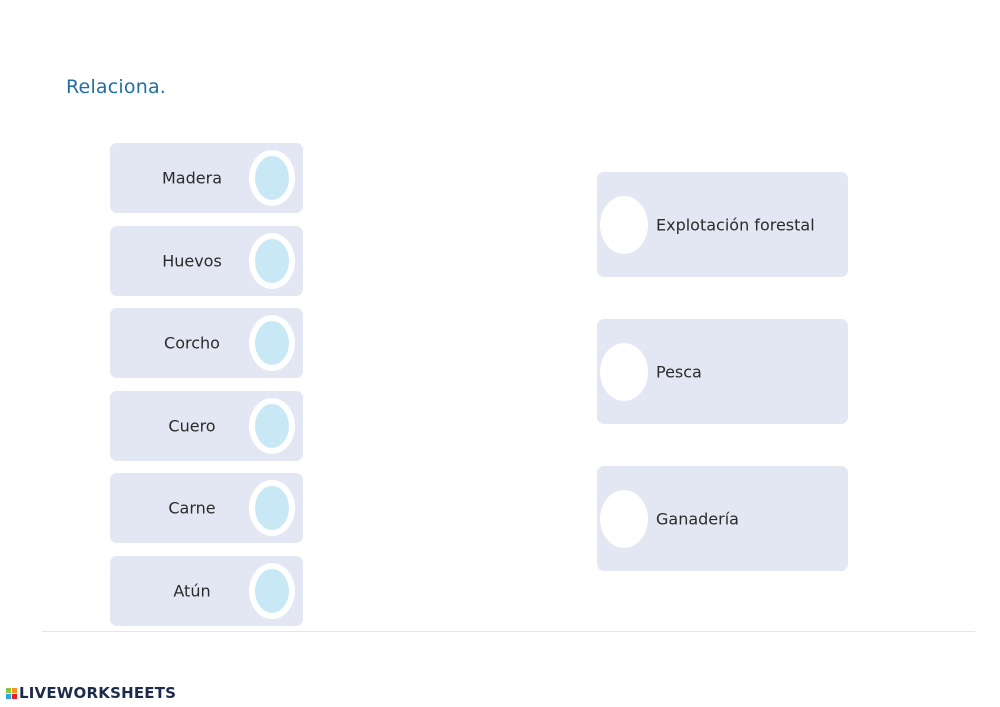 The height and width of the screenshot is (707, 1000). I want to click on right-item-label: Explotación forestal, so click(735, 224).